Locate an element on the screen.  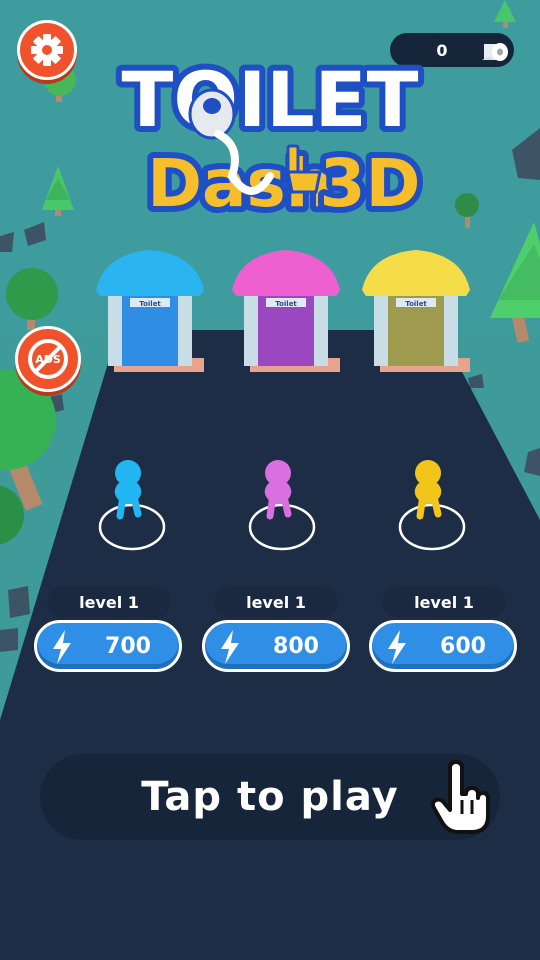
upgrade-button-blue: 700 is located at coordinates (108, 646).